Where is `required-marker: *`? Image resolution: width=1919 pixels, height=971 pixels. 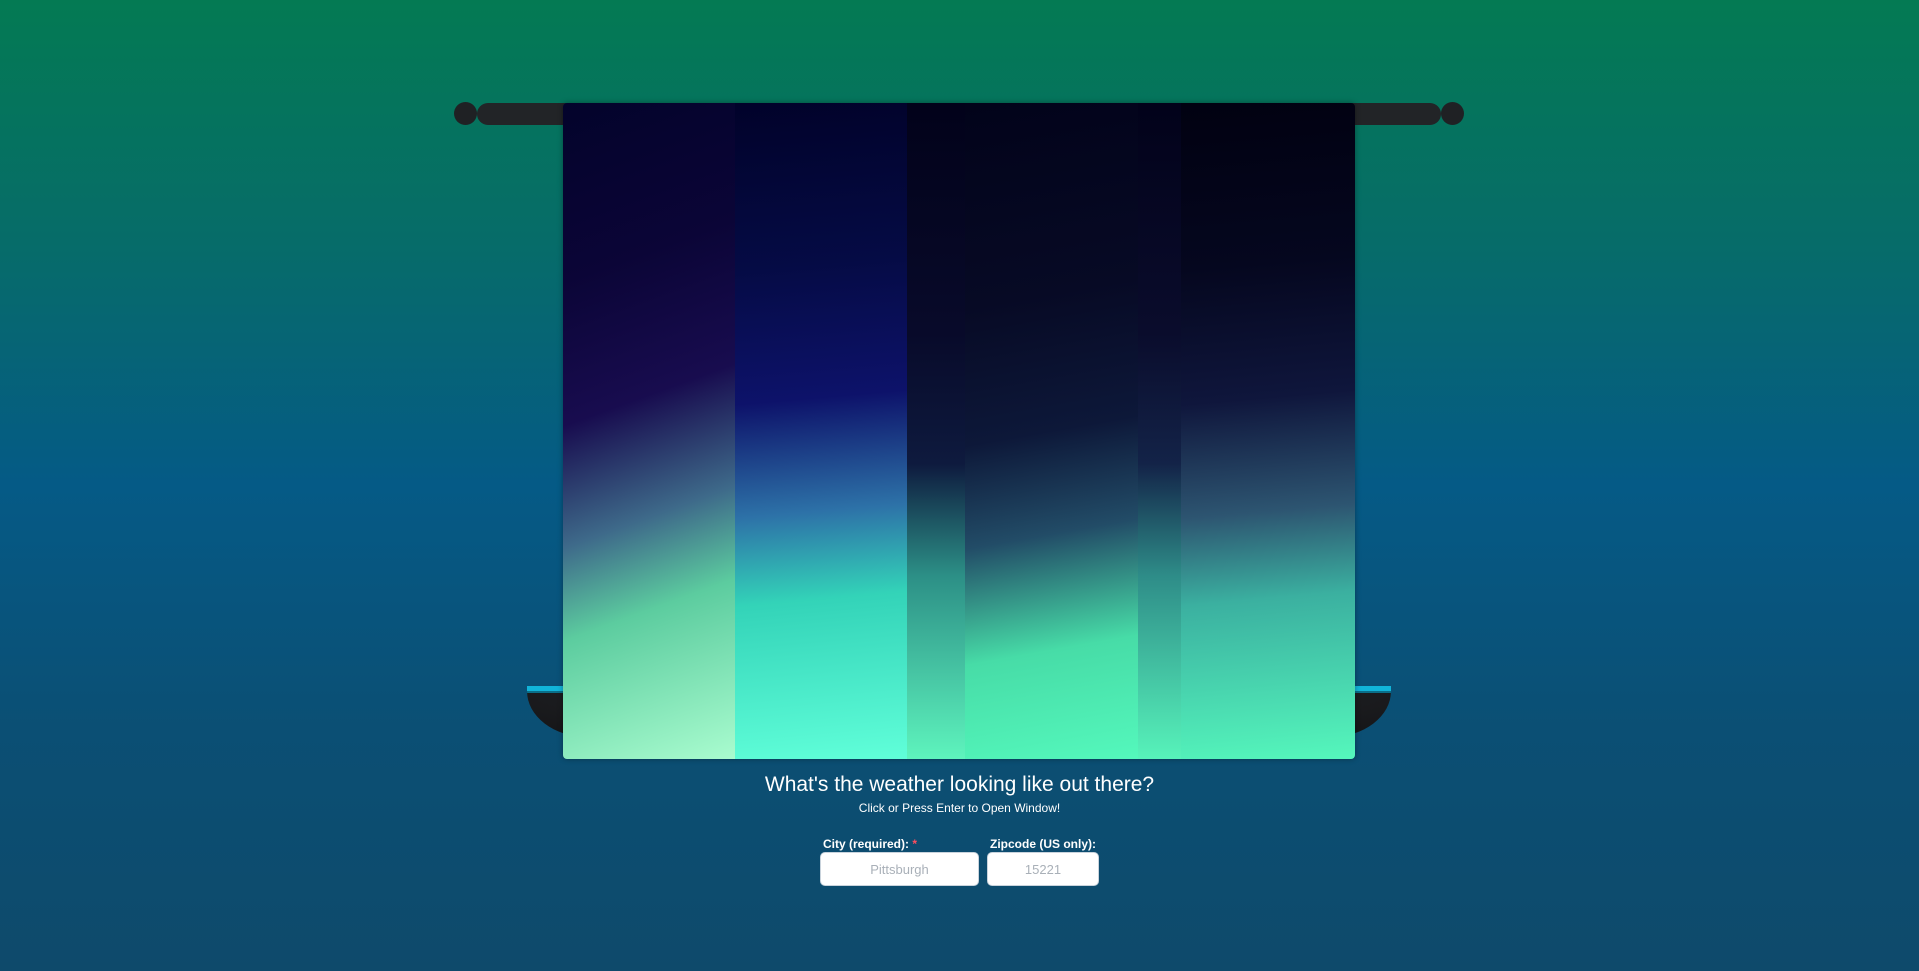 required-marker: * is located at coordinates (915, 844).